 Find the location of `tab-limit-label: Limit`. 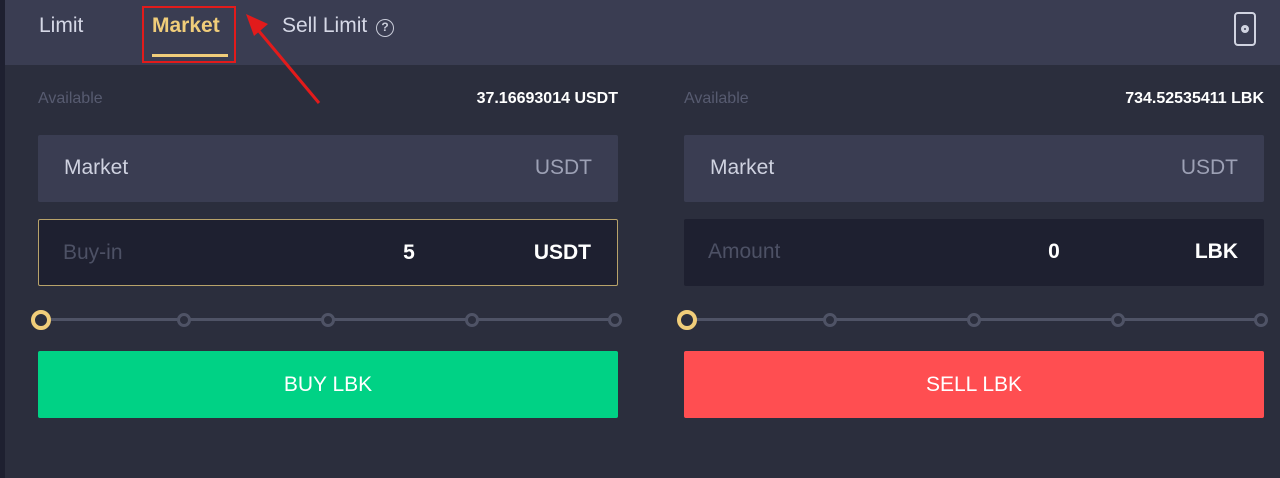

tab-limit-label: Limit is located at coordinates (61, 25).